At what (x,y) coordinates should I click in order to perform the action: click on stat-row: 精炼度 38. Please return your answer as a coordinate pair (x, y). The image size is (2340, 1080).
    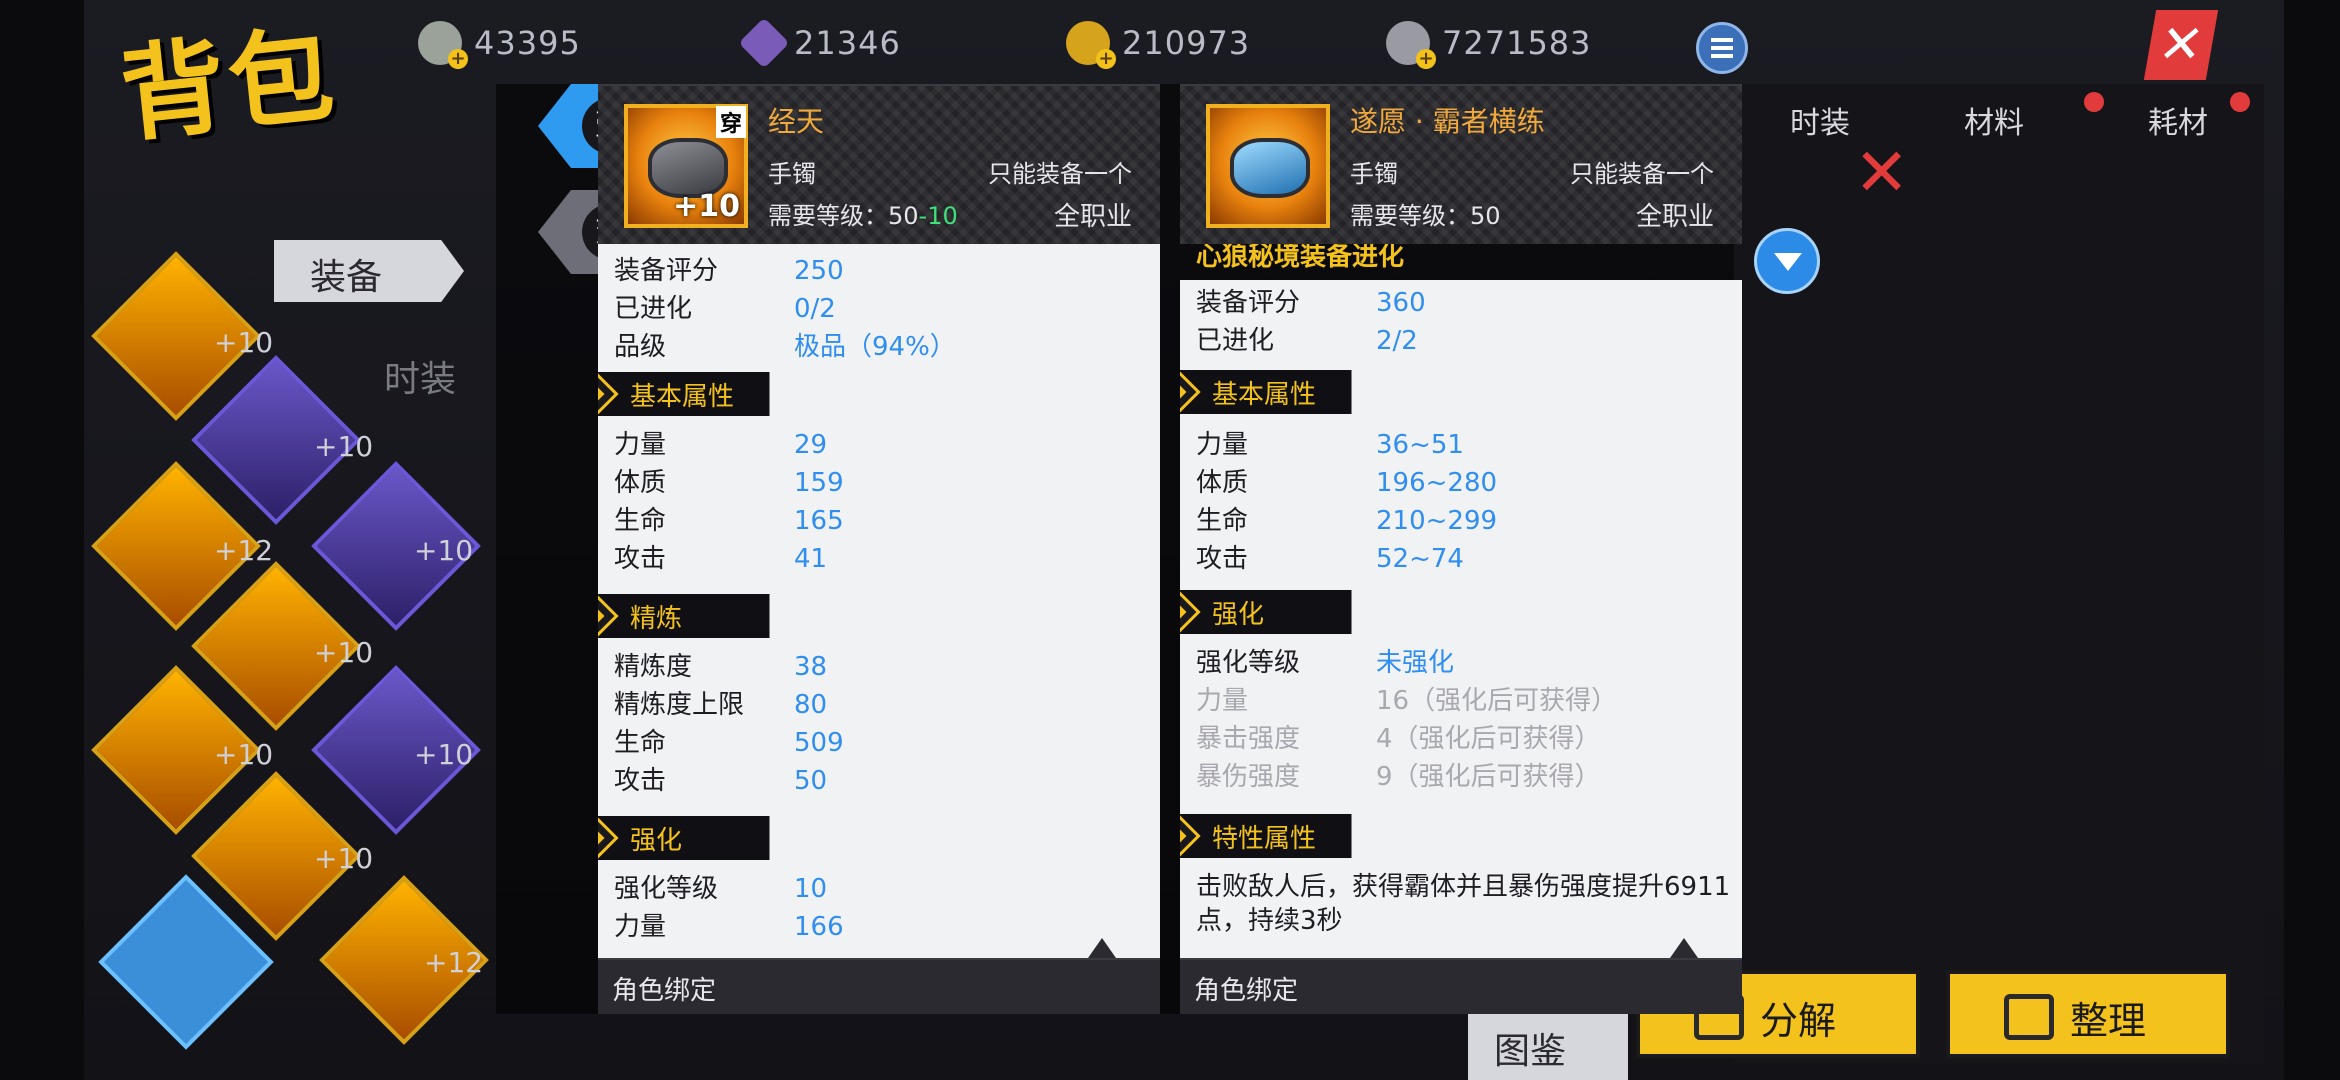
    Looking at the image, I should click on (721, 667).